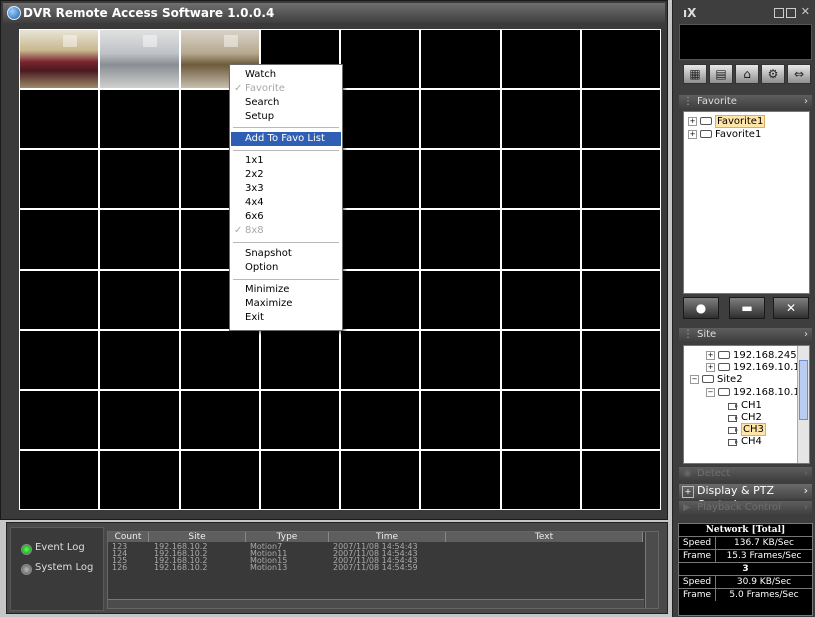 This screenshot has width=815, height=617. I want to click on maximize-icon, so click(791, 13).